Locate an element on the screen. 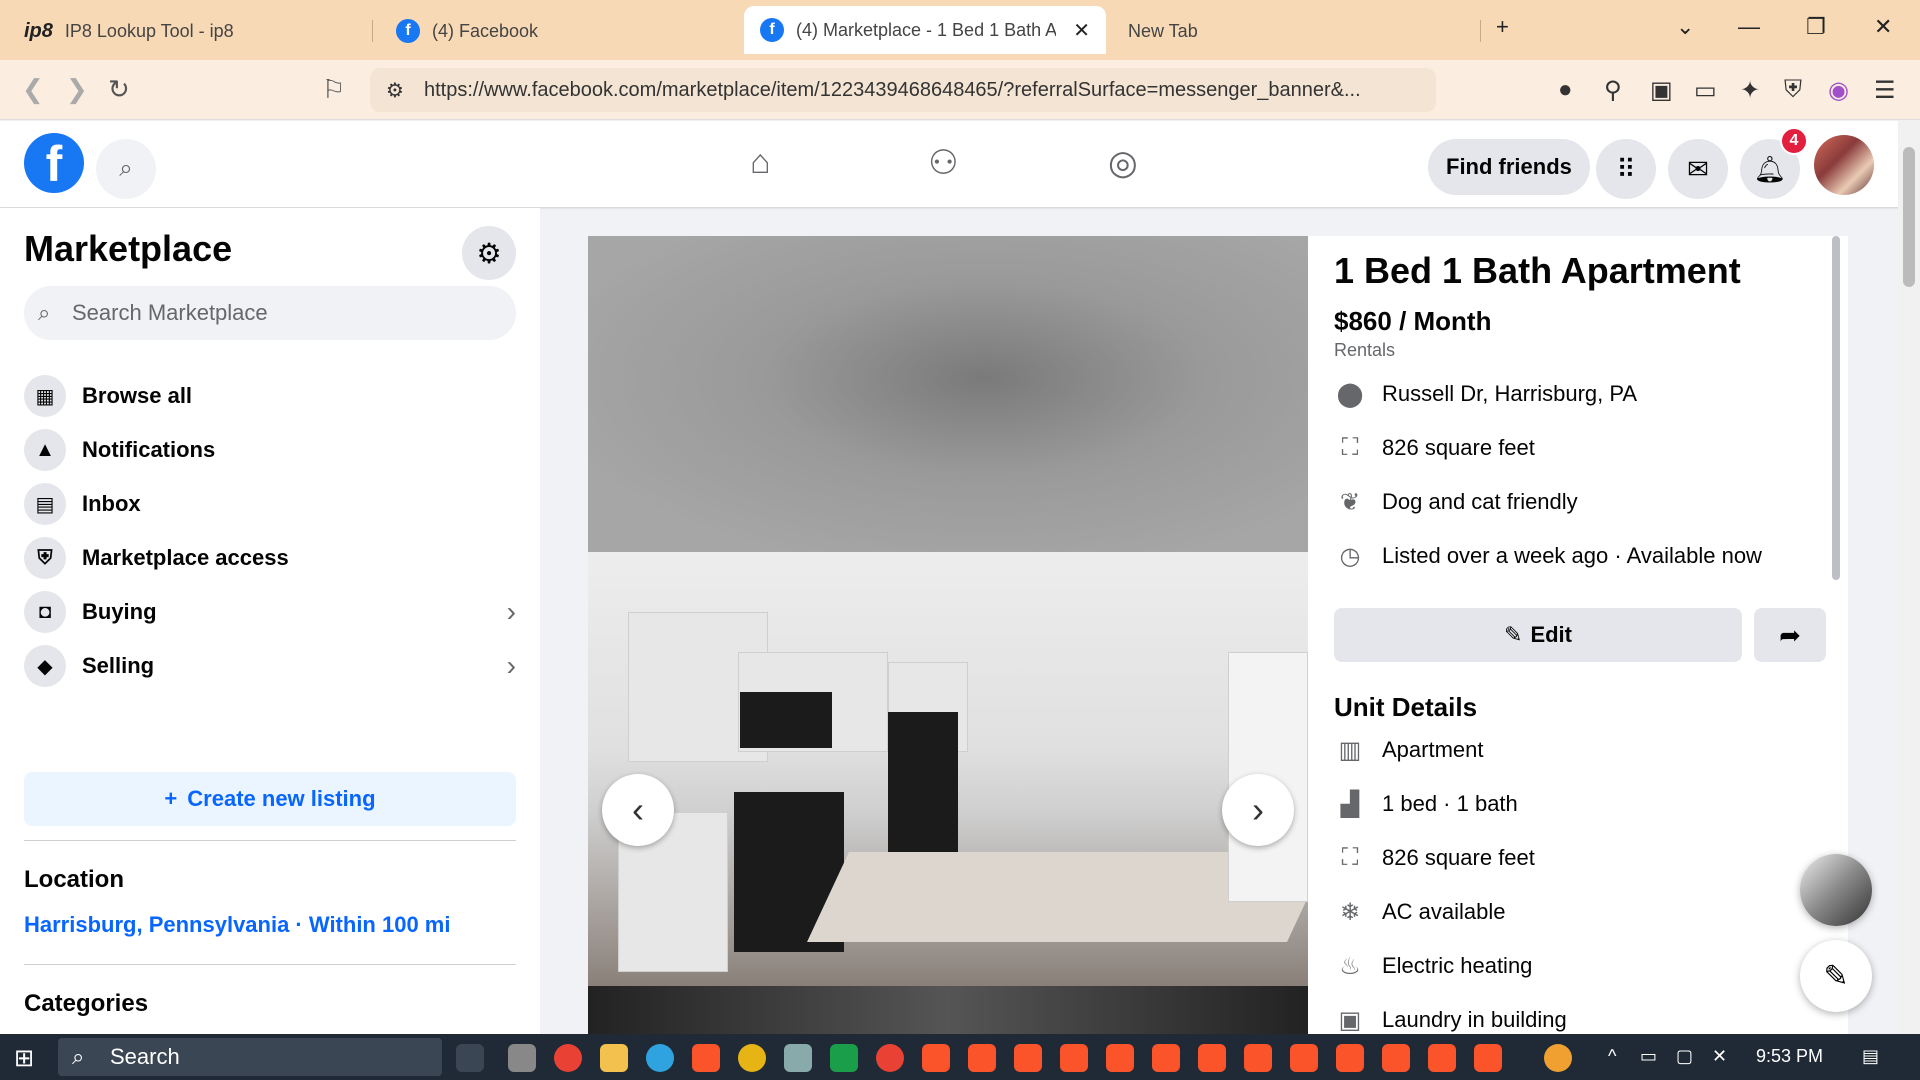  tab-new: New Tab is located at coordinates (1292, 31).